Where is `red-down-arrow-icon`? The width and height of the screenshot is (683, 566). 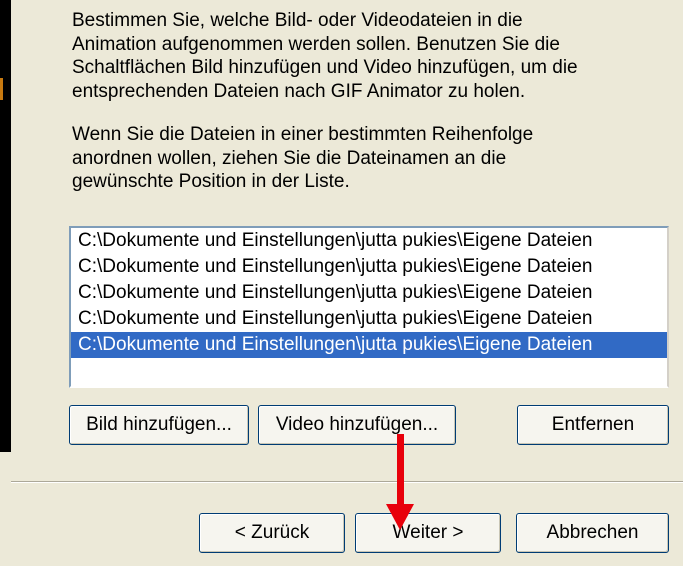 red-down-arrow-icon is located at coordinates (400, 482).